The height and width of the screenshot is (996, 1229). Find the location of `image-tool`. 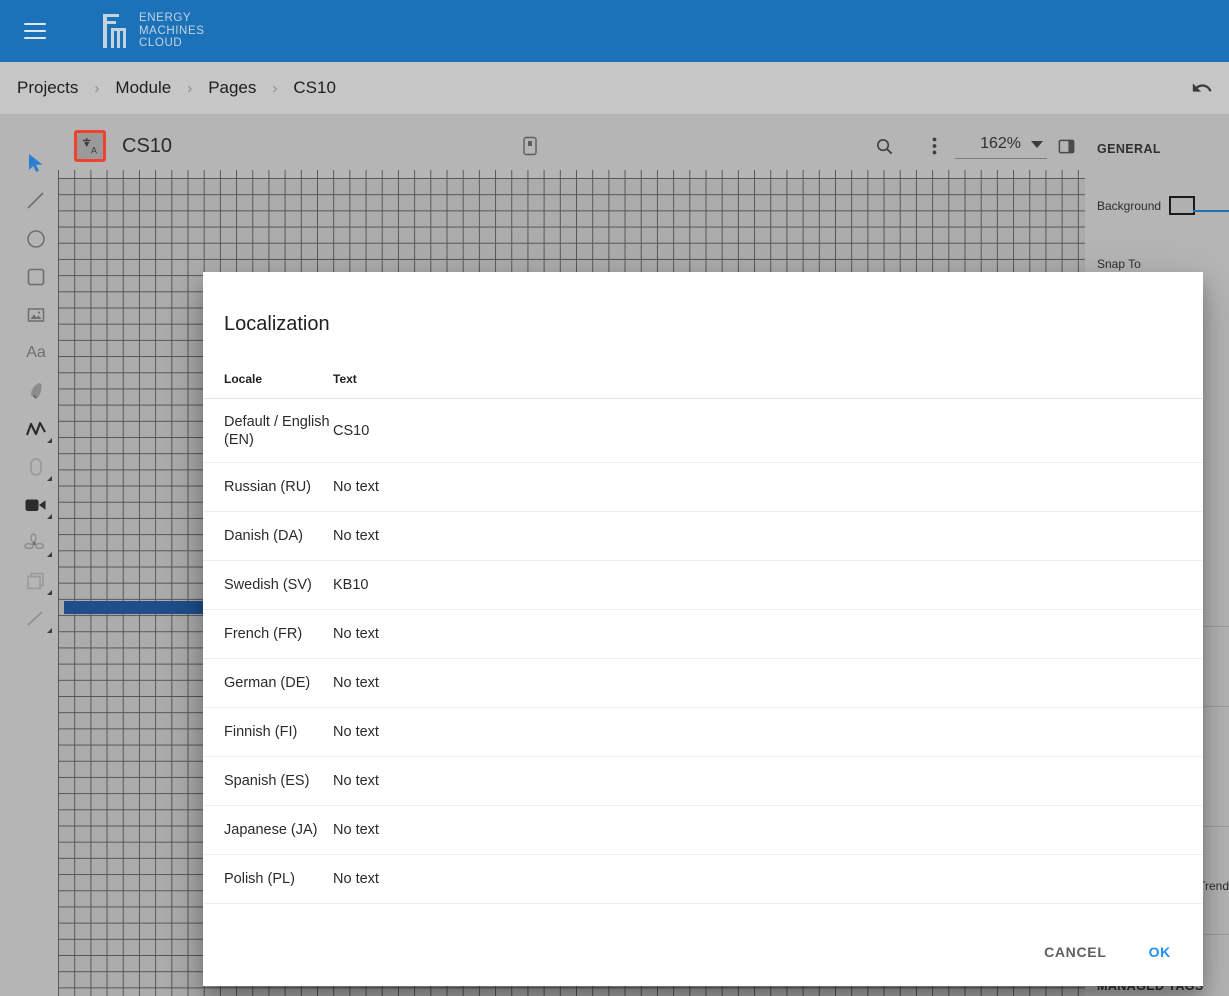

image-tool is located at coordinates (36, 315).